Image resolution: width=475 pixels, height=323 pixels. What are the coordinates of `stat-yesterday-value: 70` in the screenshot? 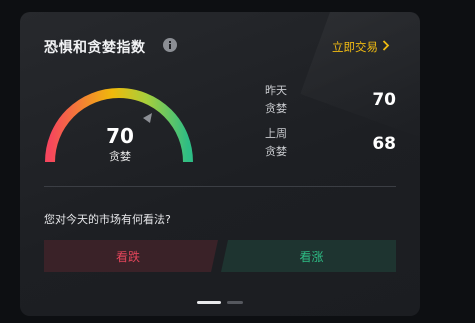 It's located at (384, 100).